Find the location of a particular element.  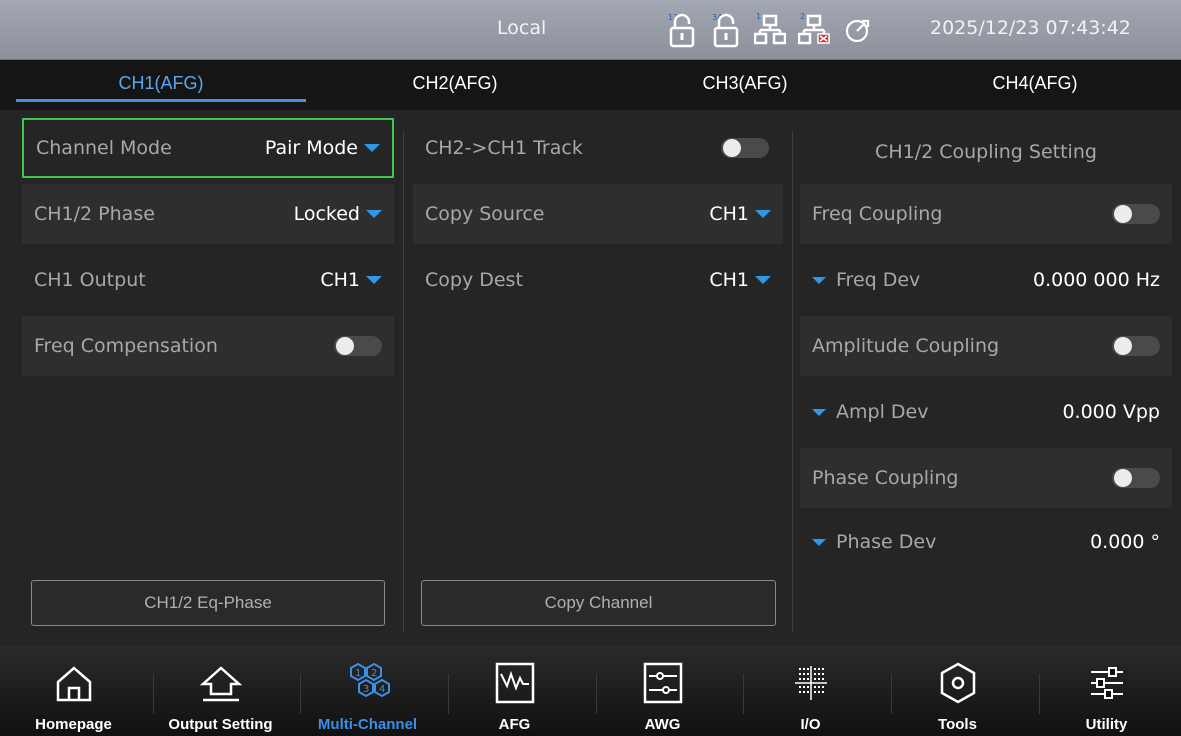

amplitude-coupling-label: Amplitude Coupling is located at coordinates (906, 346).